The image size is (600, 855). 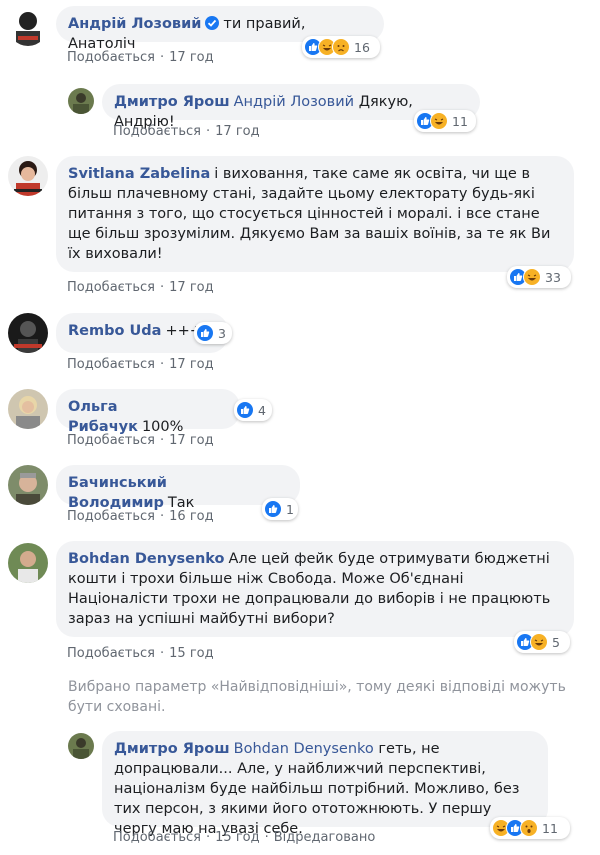 I want to click on reaction-count: 4, so click(x=262, y=410).